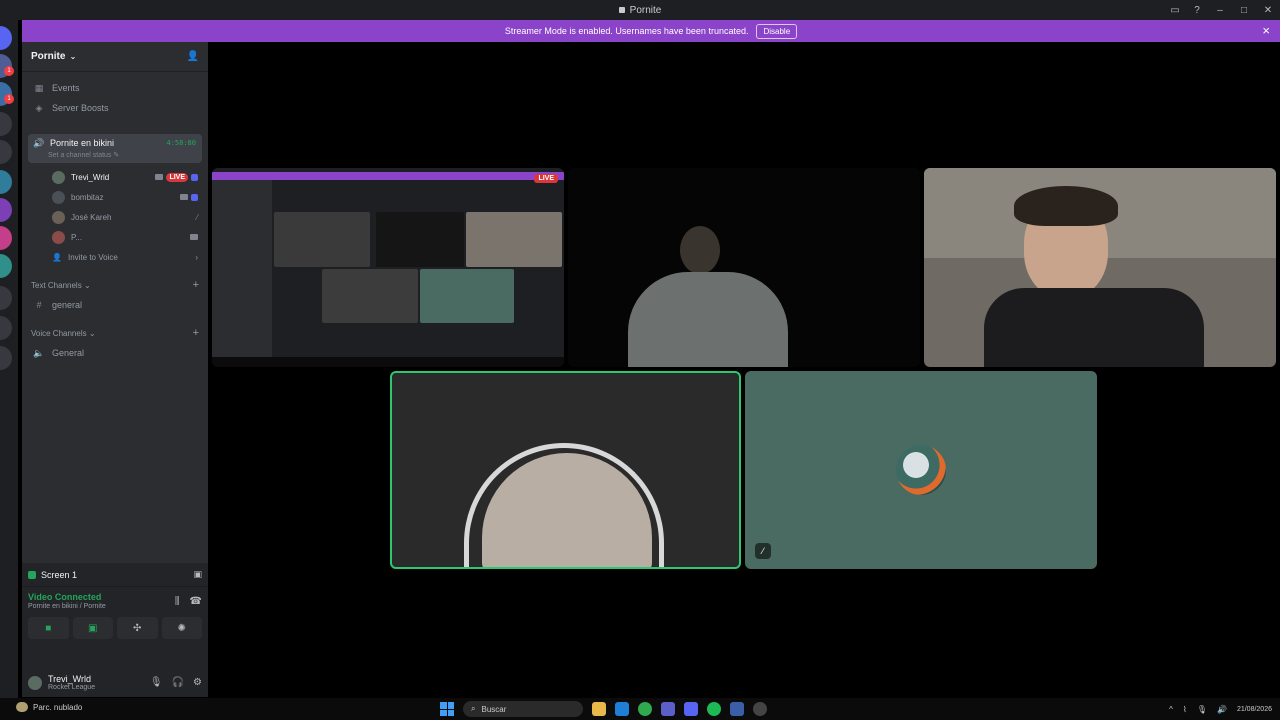 The image size is (1280, 720). I want to click on window-title: Pornite, so click(640, 10).